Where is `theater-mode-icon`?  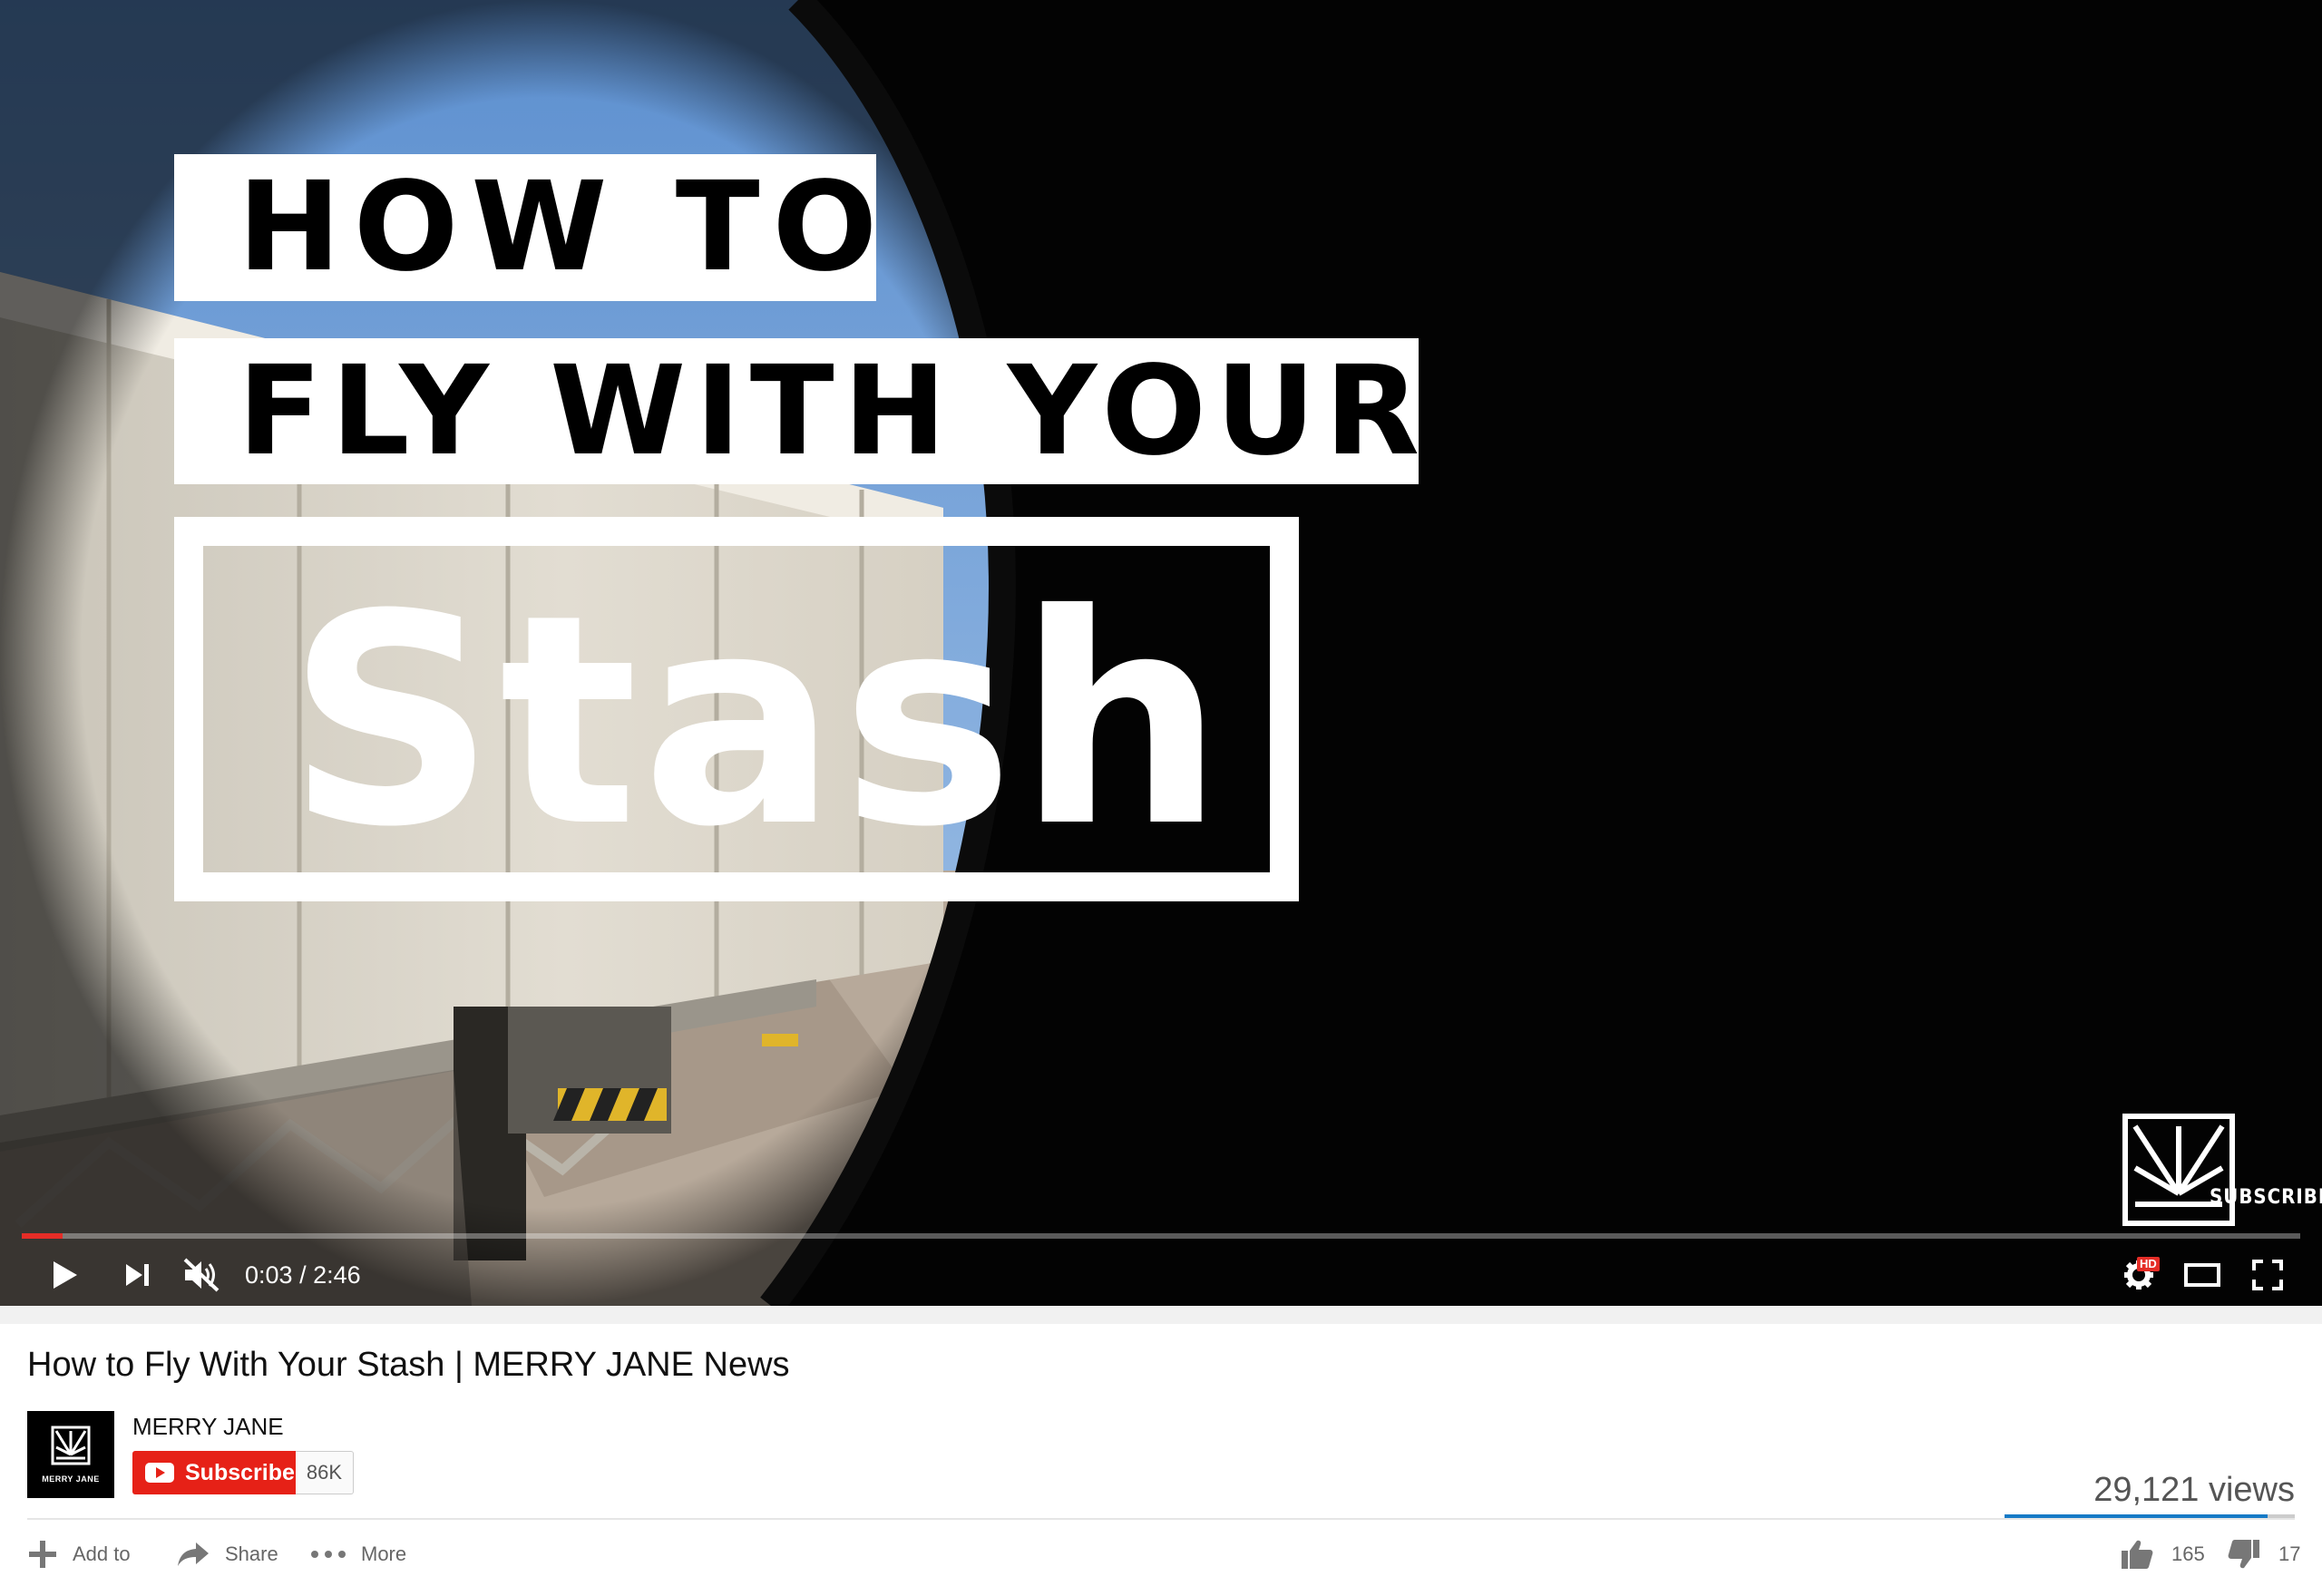
theater-mode-icon is located at coordinates (2202, 1275).